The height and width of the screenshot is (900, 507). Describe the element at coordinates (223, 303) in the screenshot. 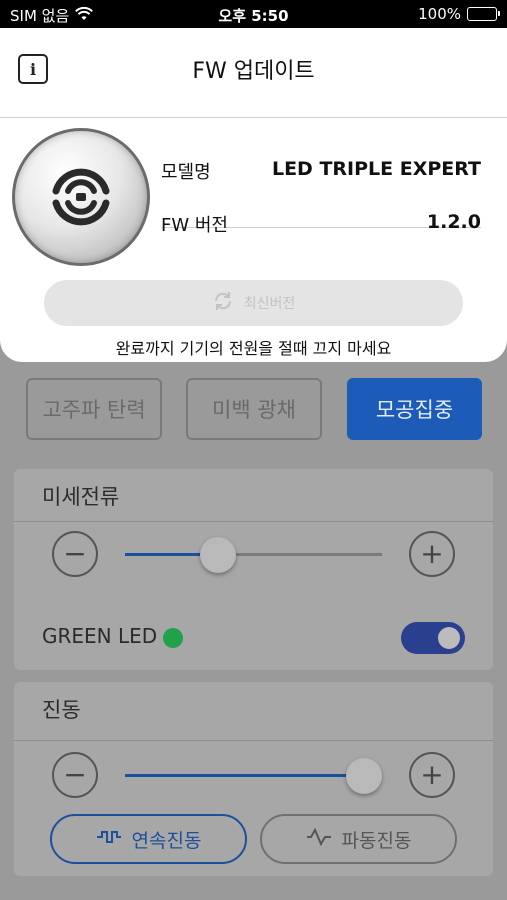

I see `refresh-icon` at that location.